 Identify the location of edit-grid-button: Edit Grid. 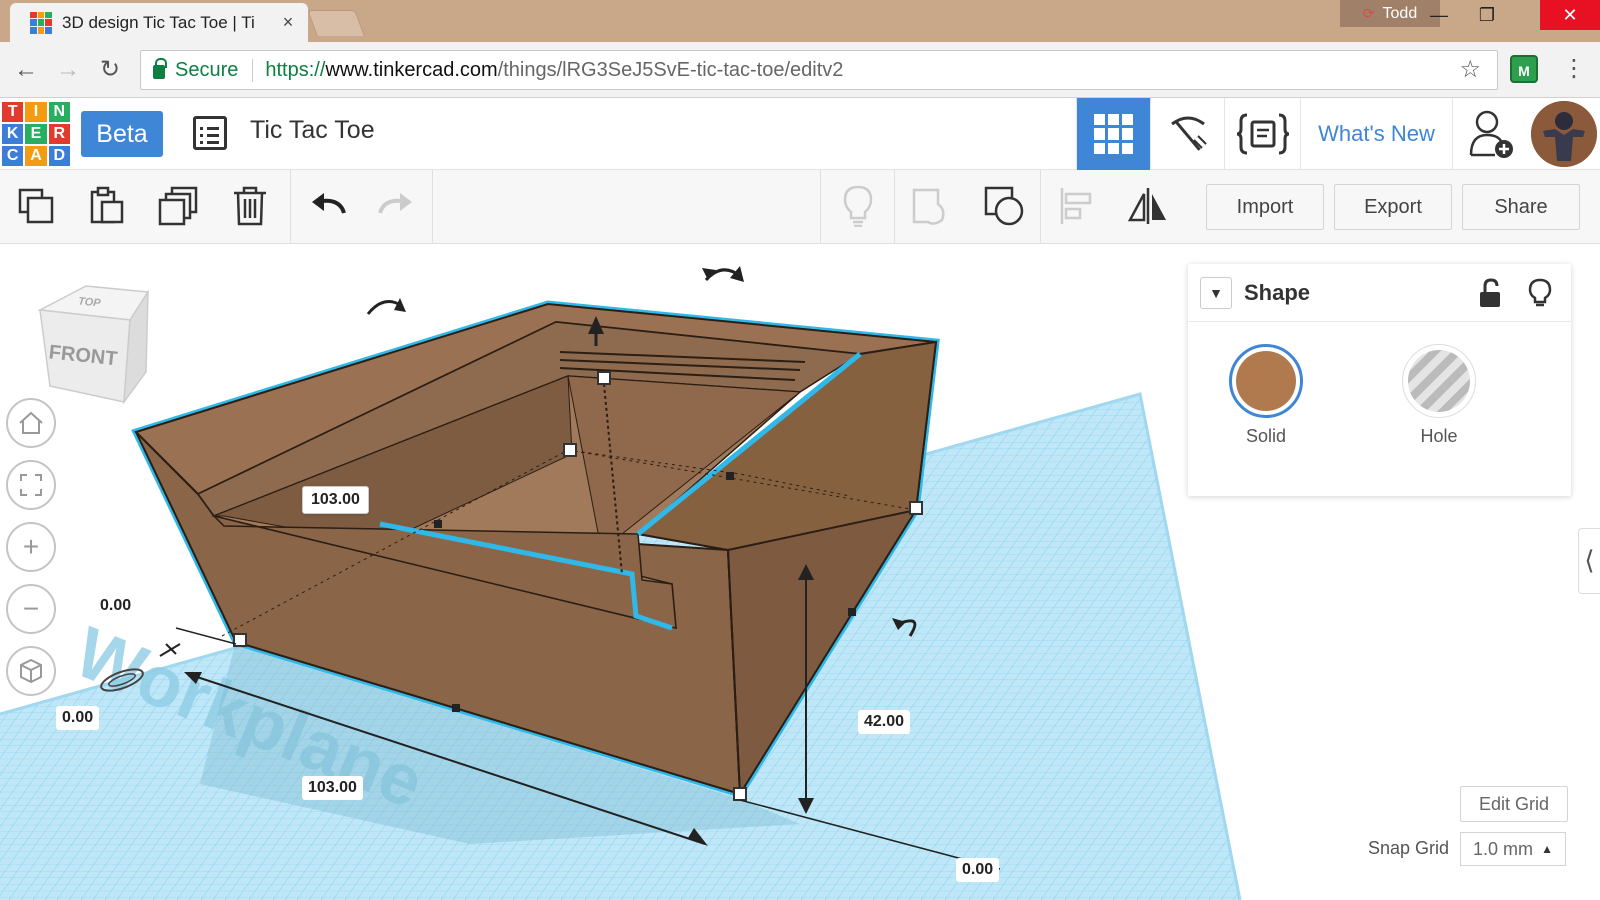
(1514, 804).